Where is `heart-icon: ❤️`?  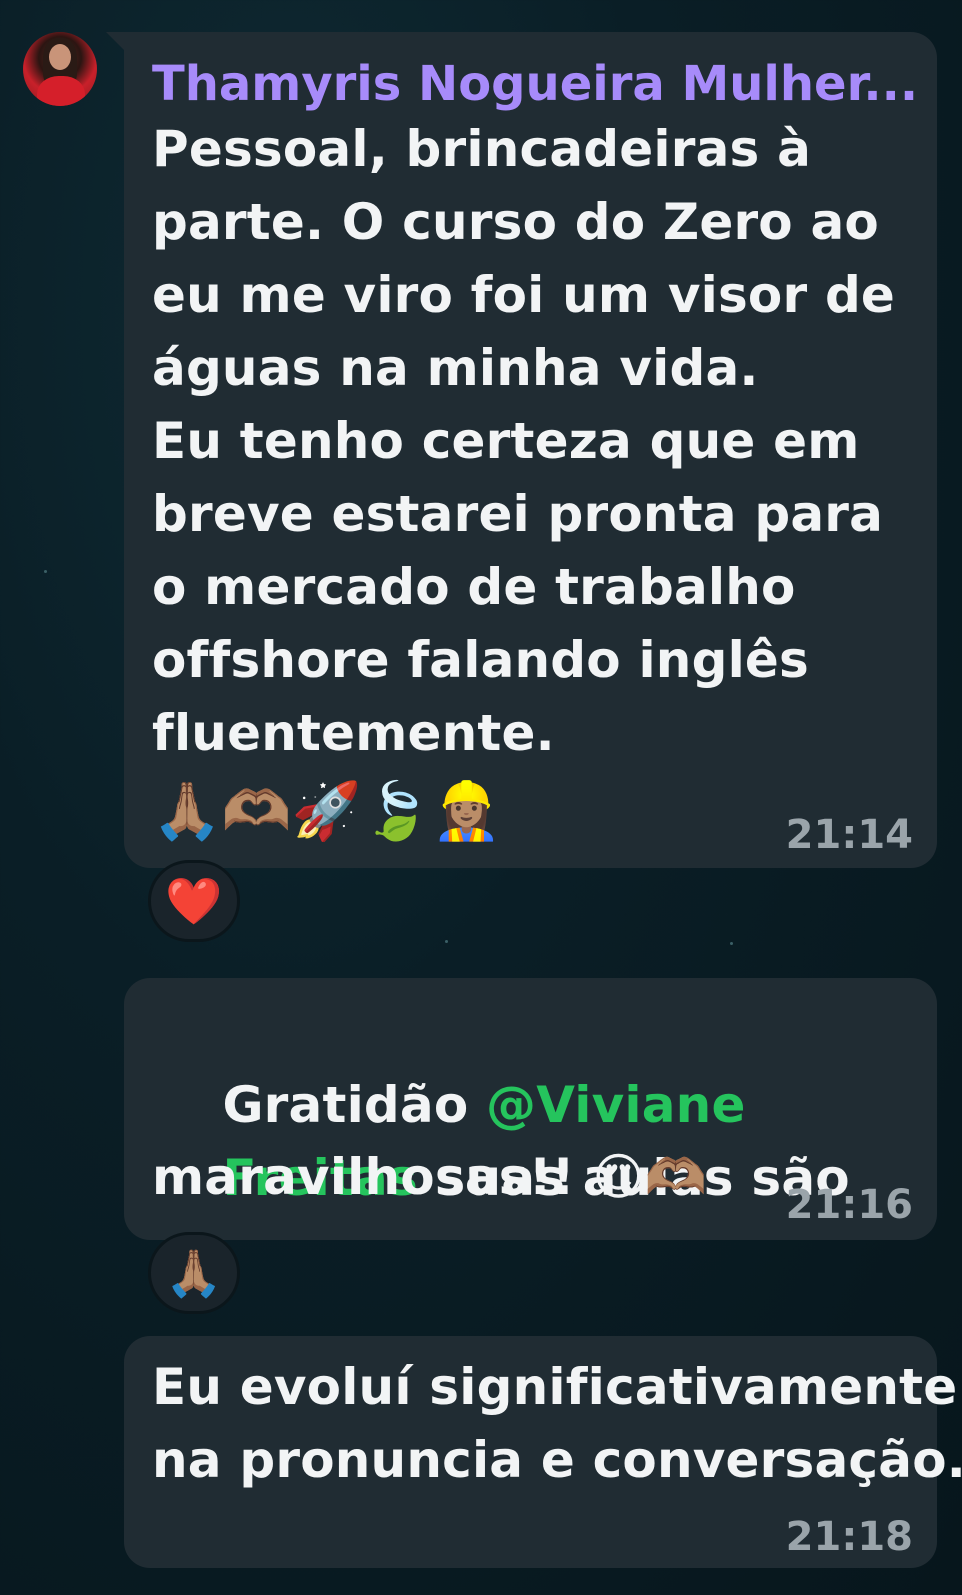
heart-icon: ❤️ is located at coordinates (194, 900).